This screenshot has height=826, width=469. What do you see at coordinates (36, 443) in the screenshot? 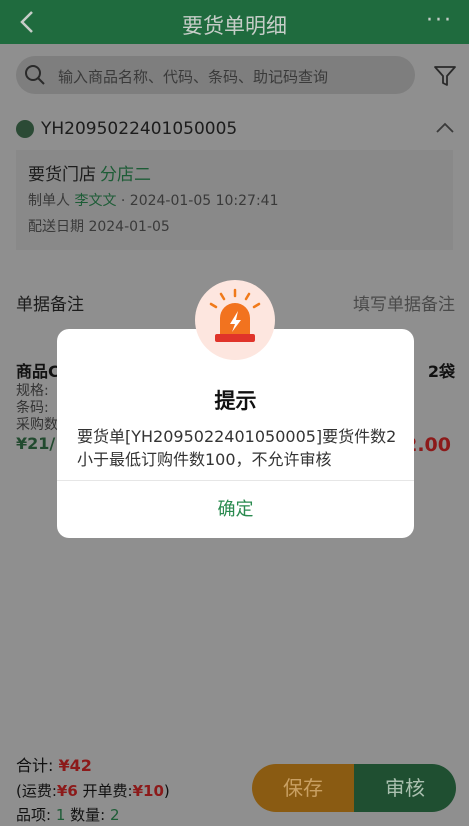
I see `product-price: ¥21/` at bounding box center [36, 443].